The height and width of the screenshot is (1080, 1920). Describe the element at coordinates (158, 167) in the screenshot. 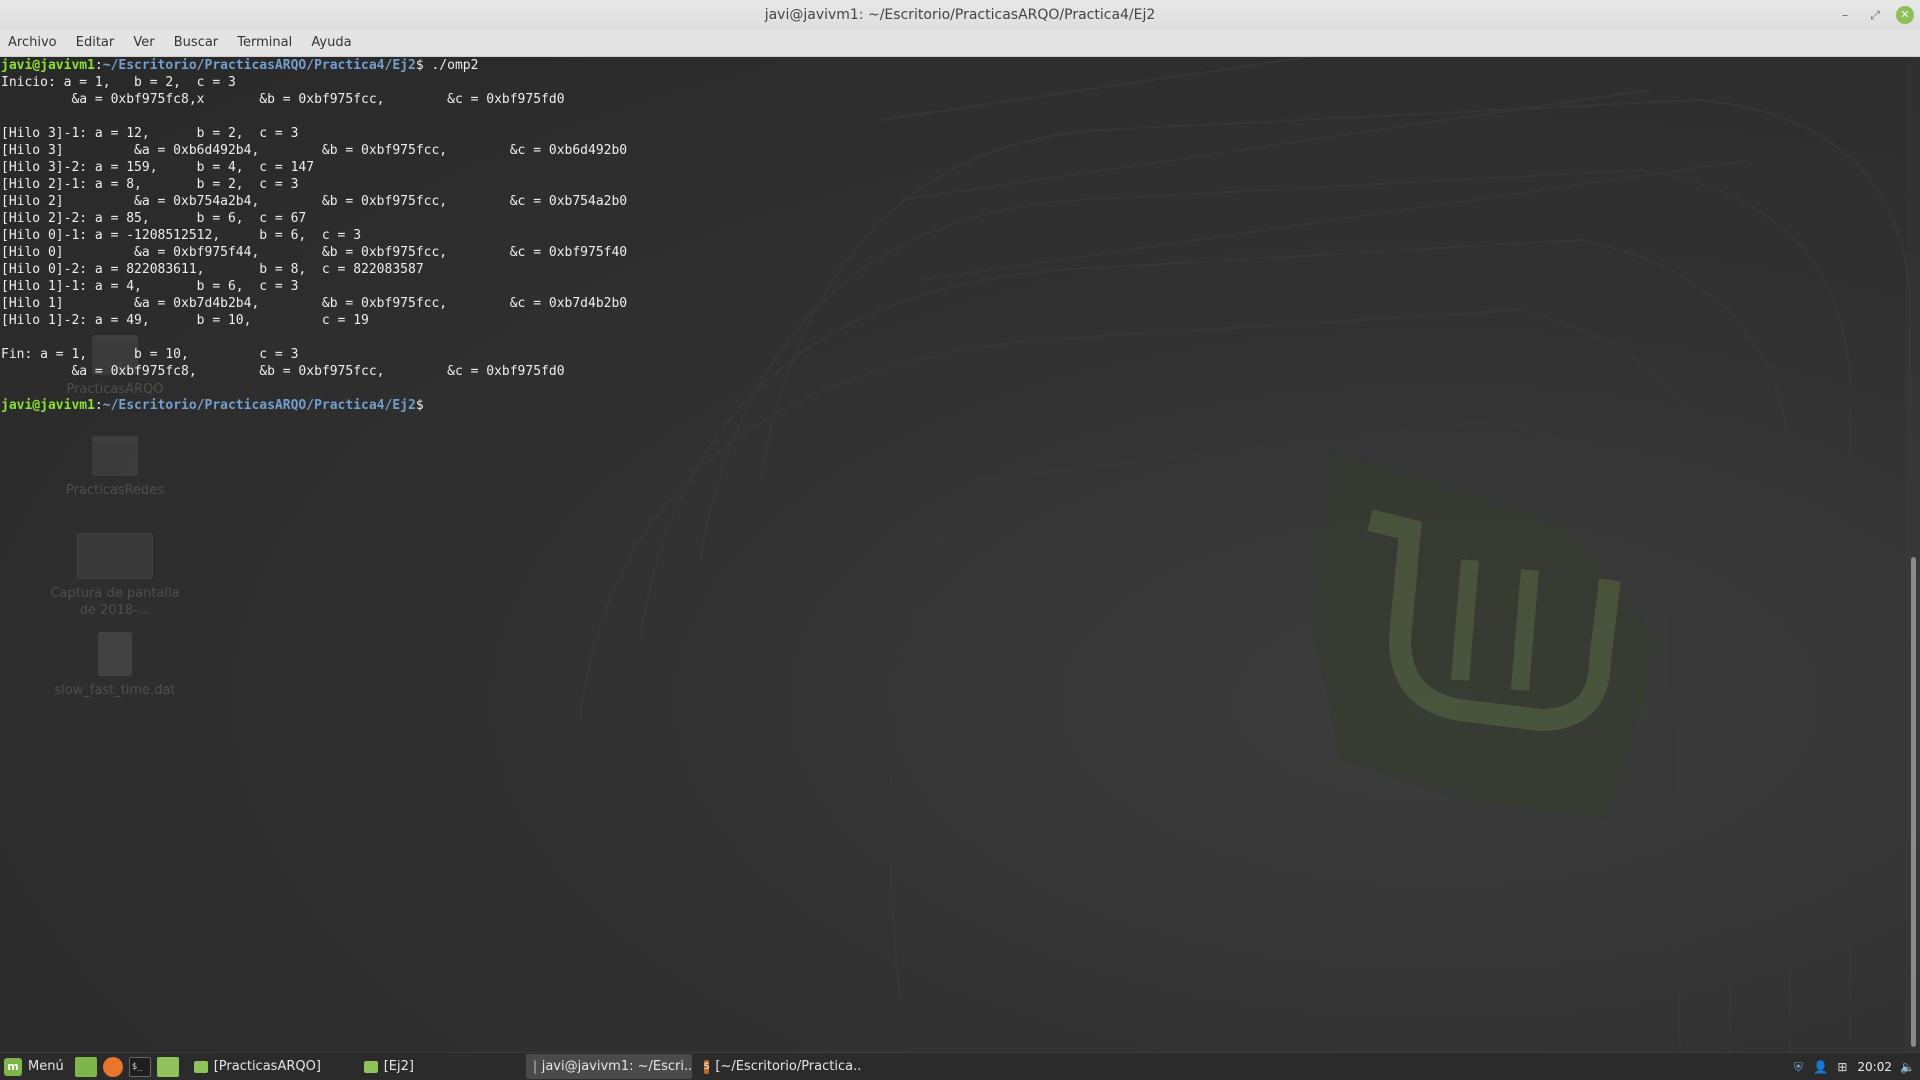

I see `terminal-line: [Hilo 3]-2: a = 159, b = 4, c = 147` at that location.